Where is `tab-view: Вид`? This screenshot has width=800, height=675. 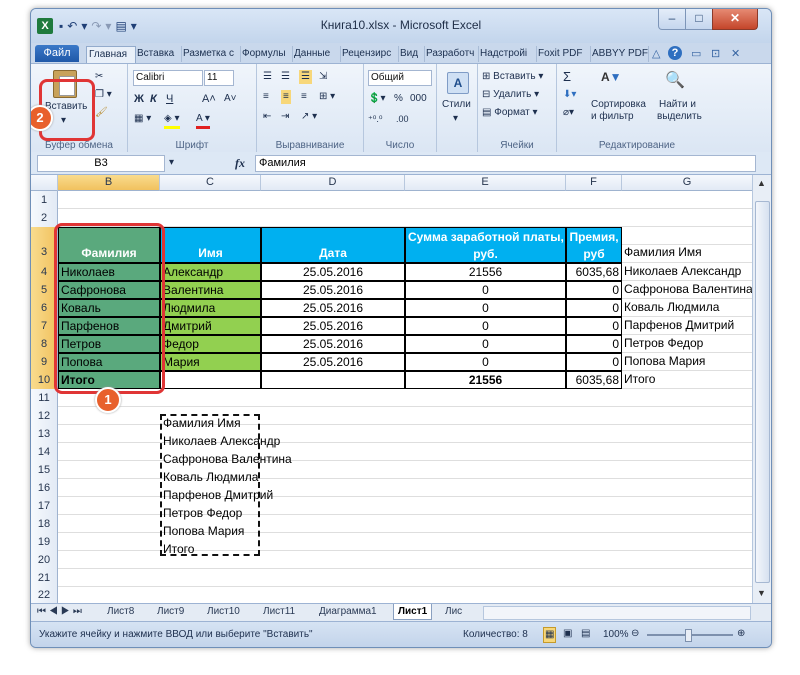
tab-view: Вид is located at coordinates (411, 54).